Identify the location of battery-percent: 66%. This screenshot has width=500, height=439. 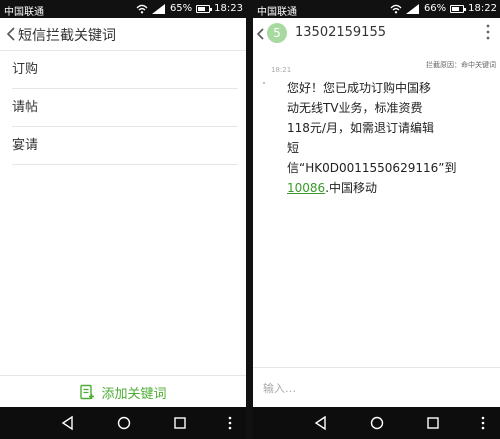
(435, 8).